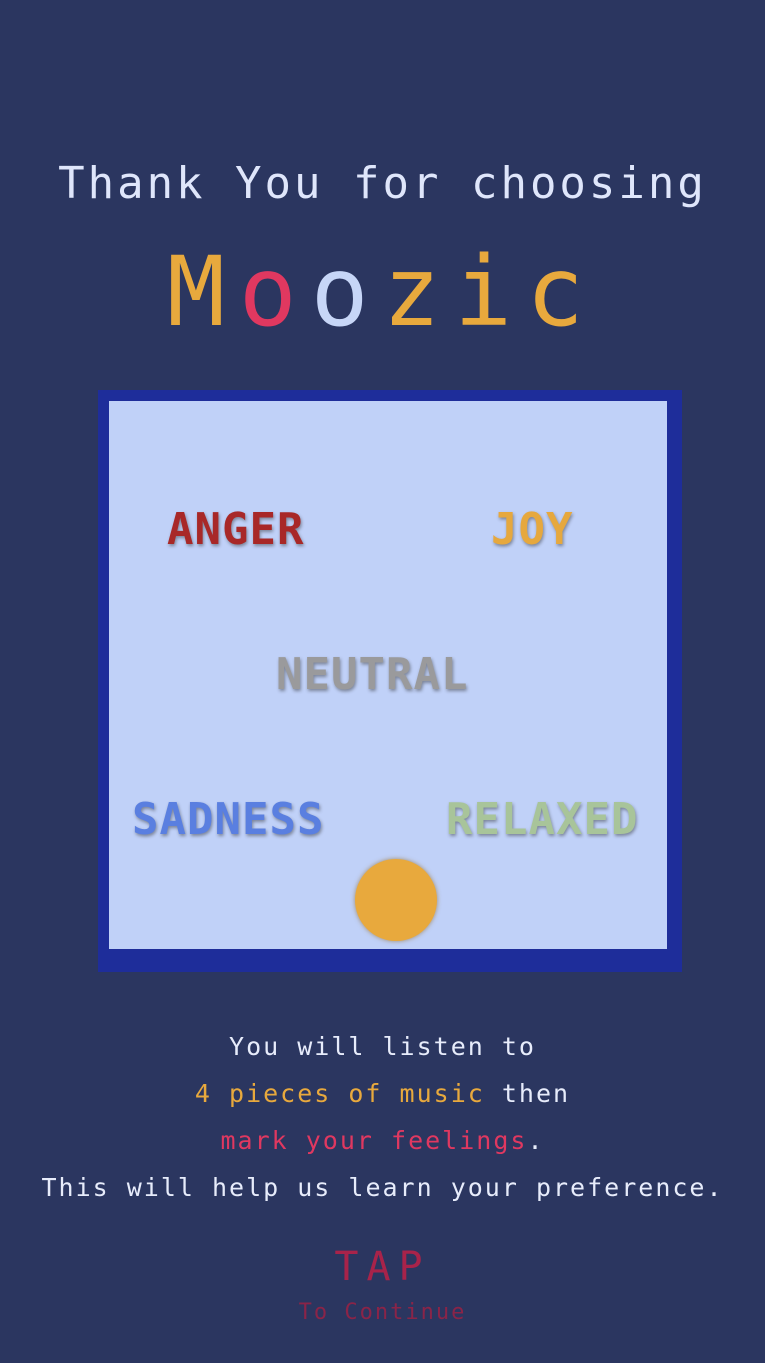  I want to click on instruction-line-4: This will help us learn your preference., so click(382, 1187).